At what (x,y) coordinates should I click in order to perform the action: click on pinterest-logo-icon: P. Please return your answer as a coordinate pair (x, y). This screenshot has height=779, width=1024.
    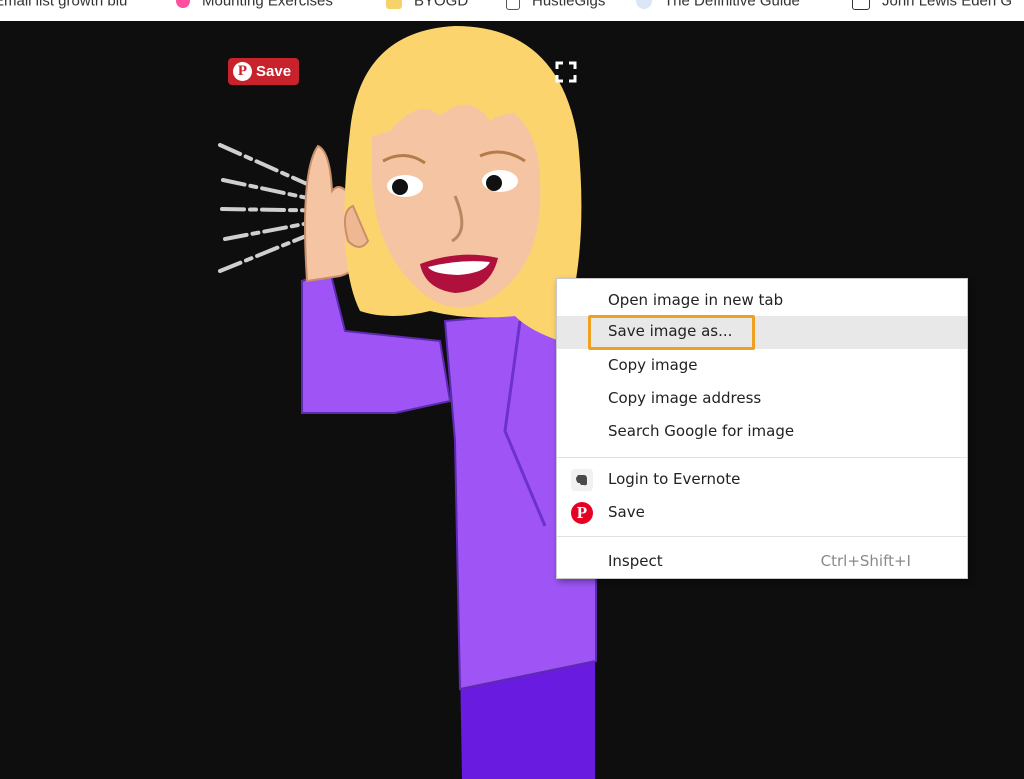
    Looking at the image, I should click on (242, 71).